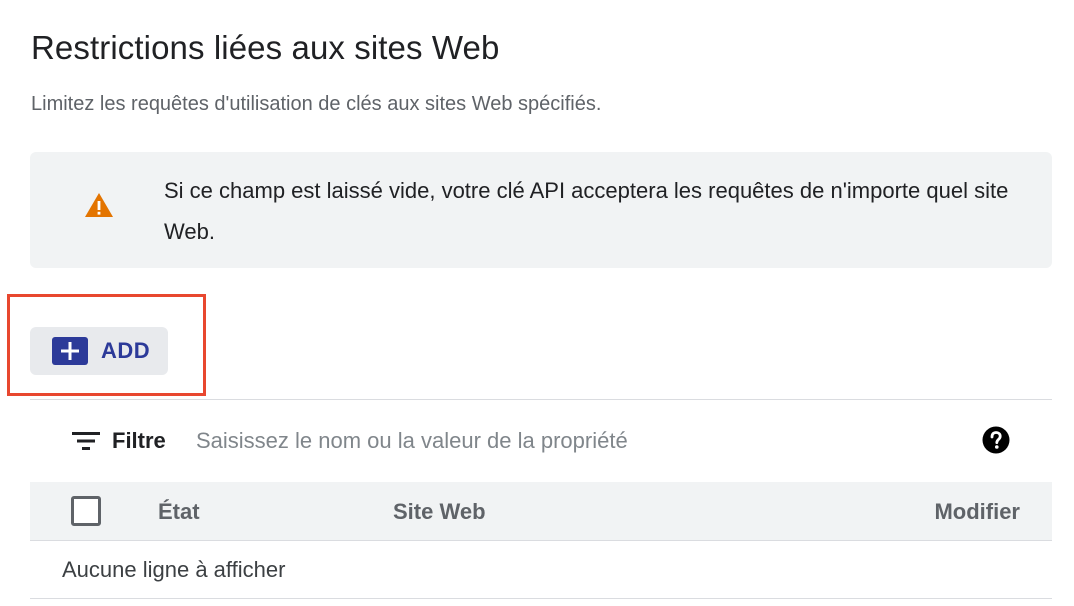  Describe the element at coordinates (541, 511) in the screenshot. I see `table-header: État Site Web Modifier` at that location.